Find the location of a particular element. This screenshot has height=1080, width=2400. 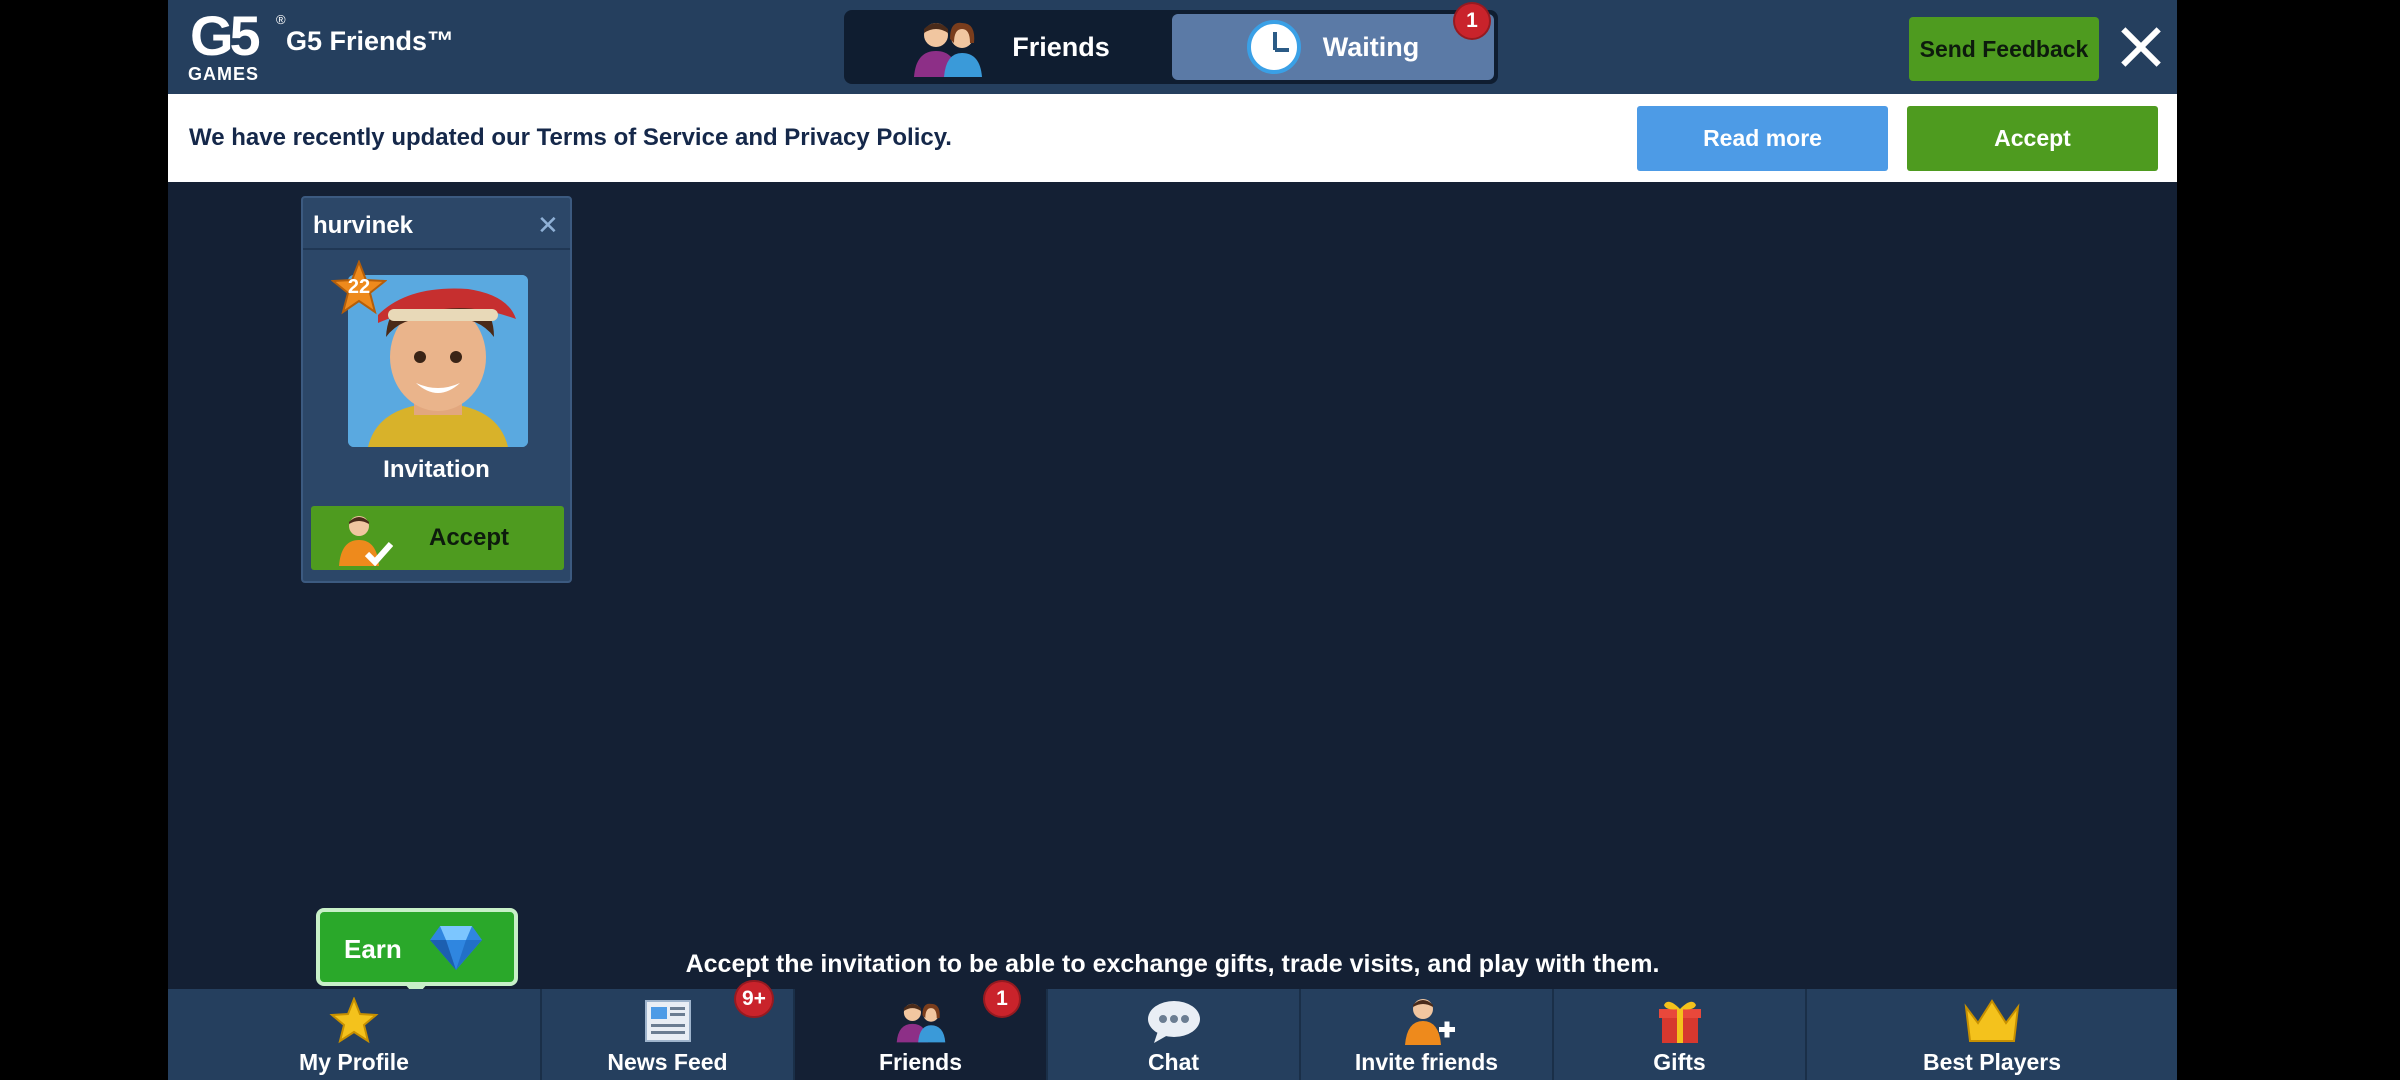

player-level: 22 is located at coordinates (359, 287).